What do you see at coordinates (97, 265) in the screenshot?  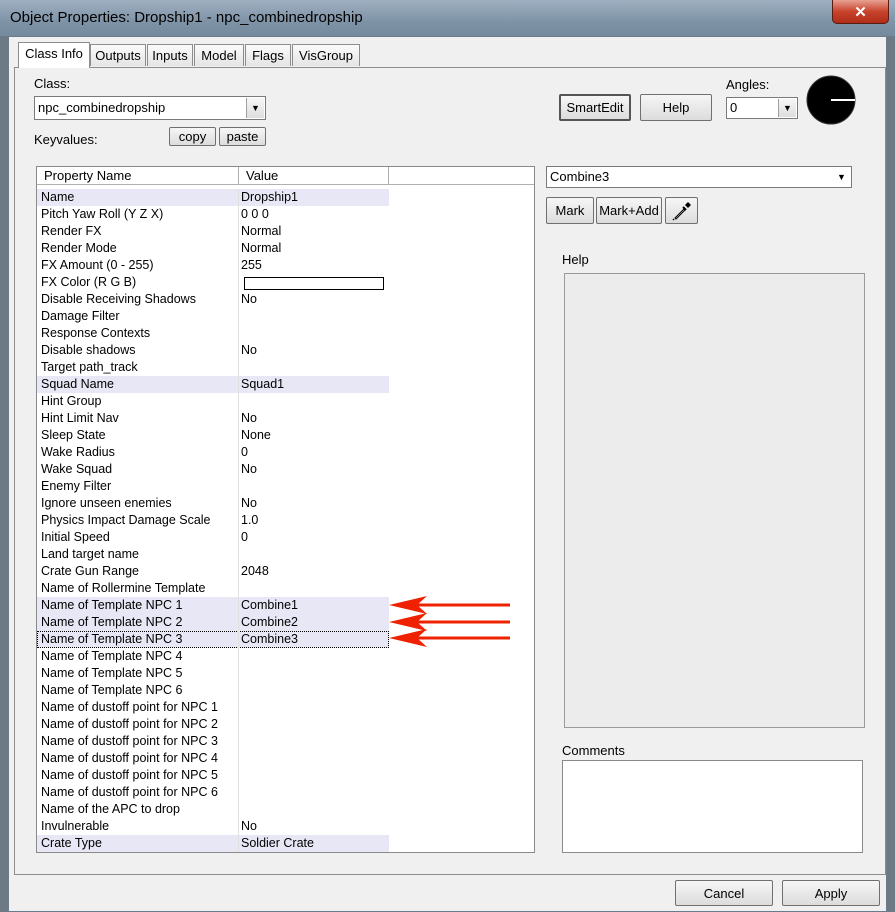 I see `property-name: FX Amount (0 - 255)` at bounding box center [97, 265].